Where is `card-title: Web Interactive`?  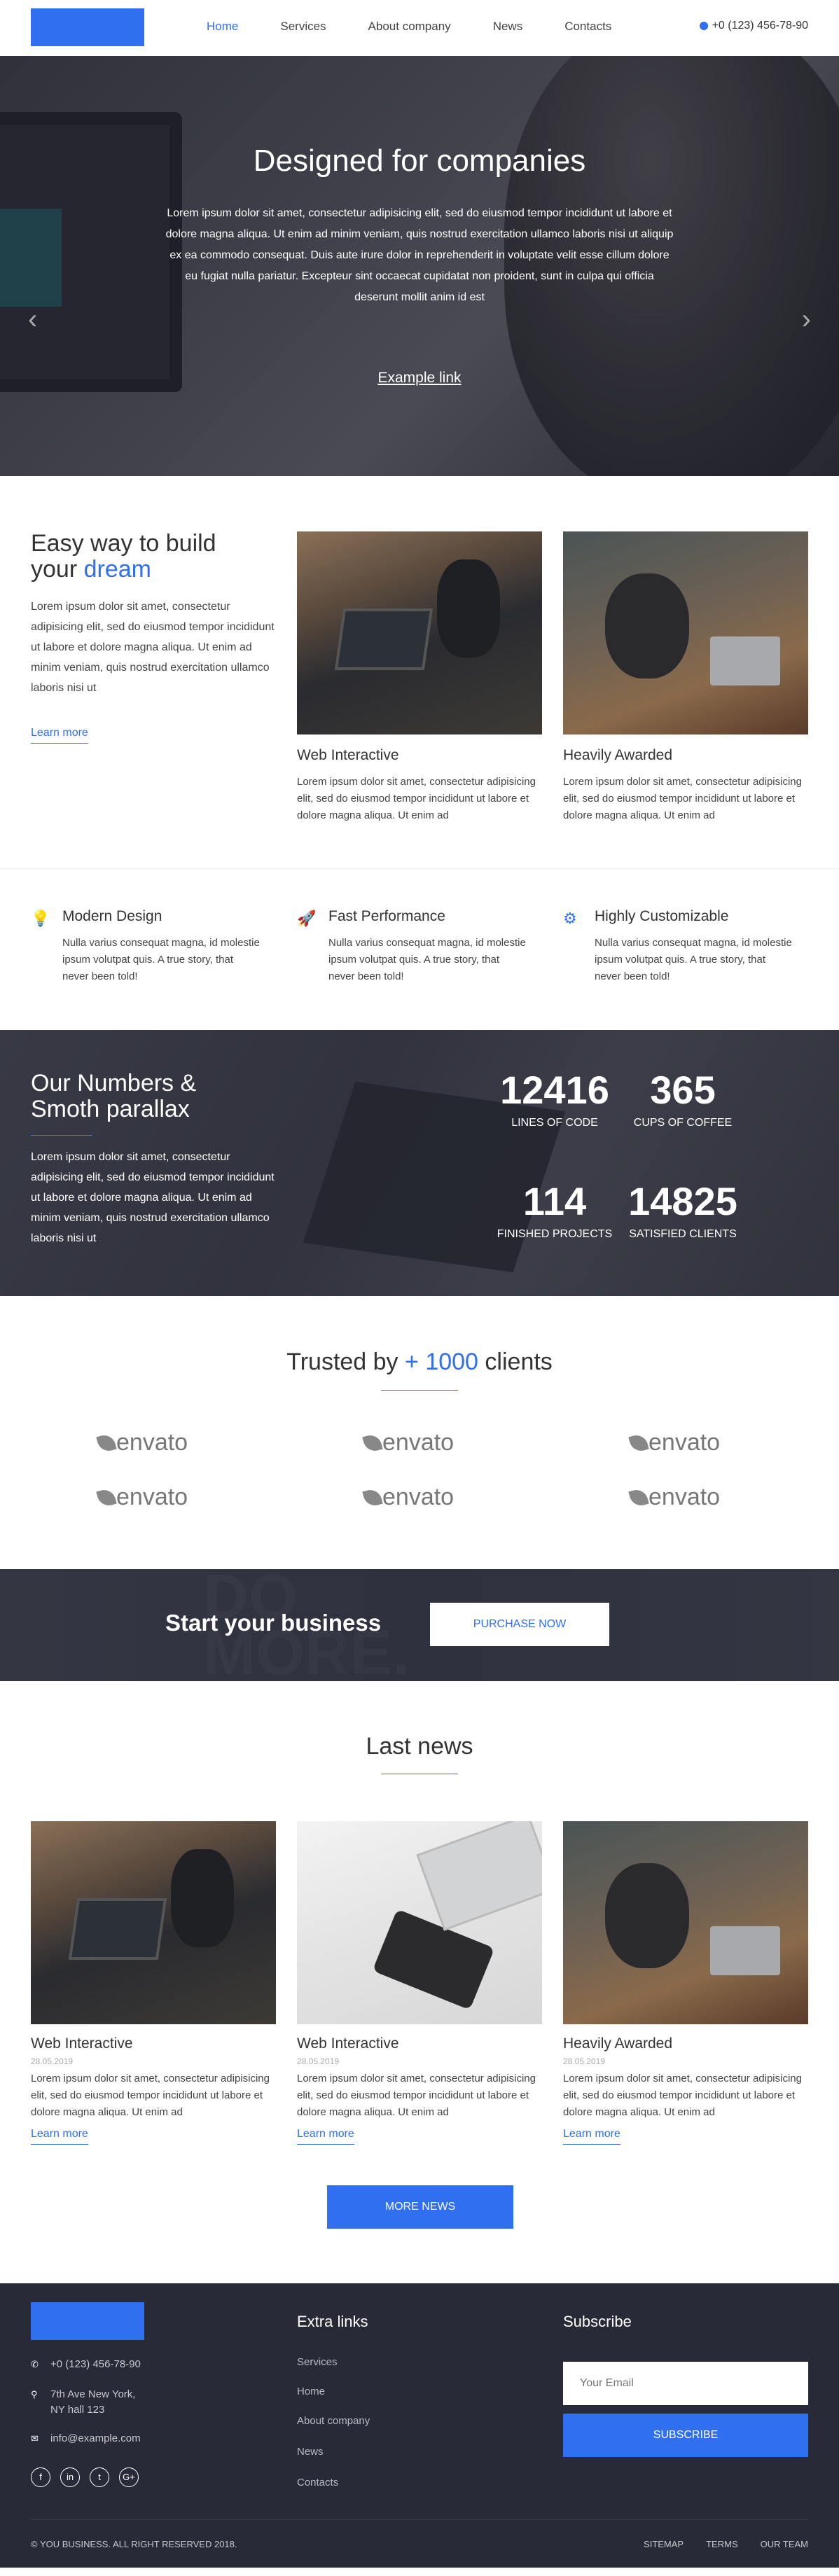 card-title: Web Interactive is located at coordinates (348, 755).